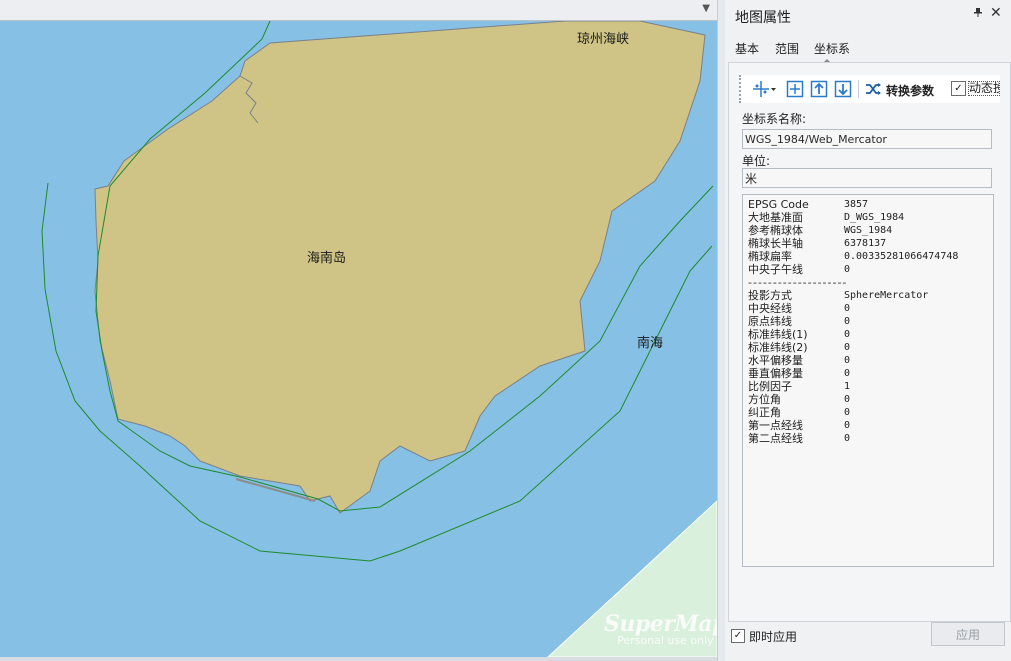  I want to click on info-row: 中央子午线 0, so click(799, 269).